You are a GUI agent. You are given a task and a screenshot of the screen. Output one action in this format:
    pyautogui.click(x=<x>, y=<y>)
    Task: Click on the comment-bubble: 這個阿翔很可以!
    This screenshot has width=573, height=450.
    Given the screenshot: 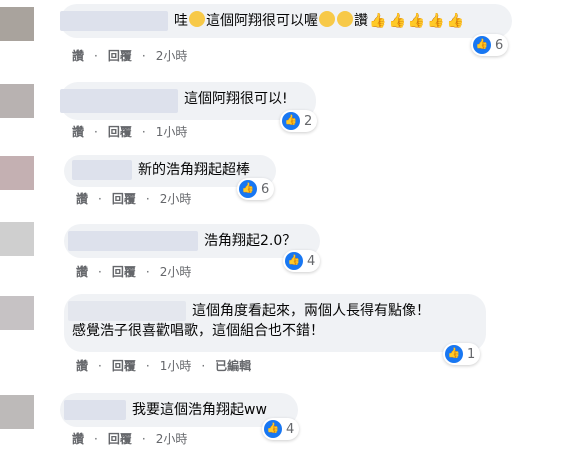 What is the action you would take?
    pyautogui.click(x=188, y=101)
    